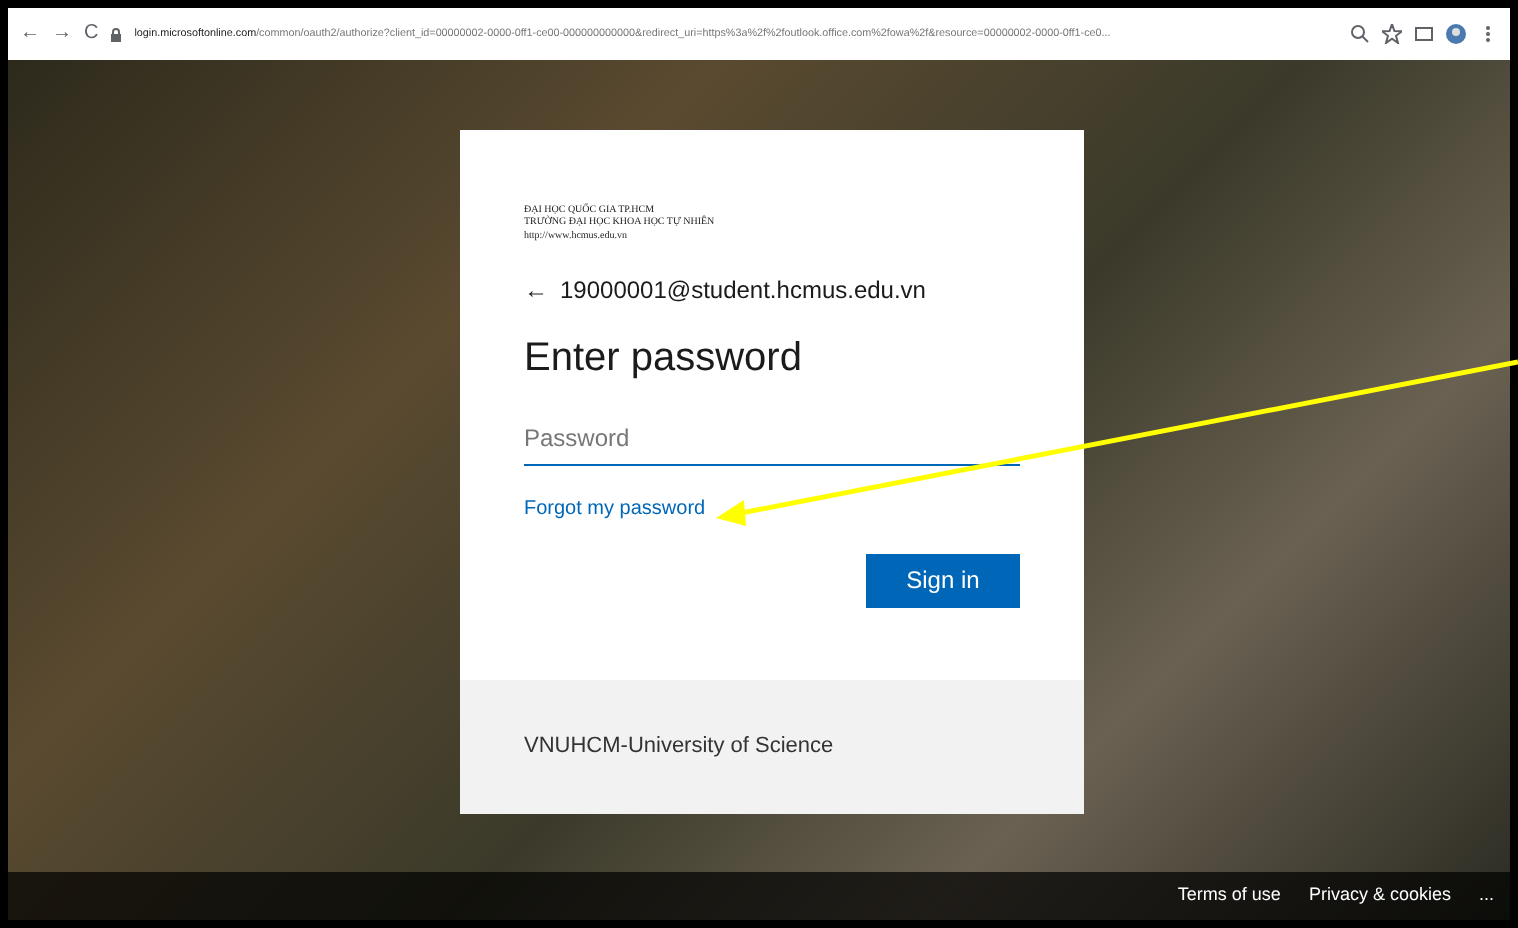 Image resolution: width=1518 pixels, height=928 pixels. Describe the element at coordinates (679, 747) in the screenshot. I see `organization-name: VNUHCM-University of Science` at that location.